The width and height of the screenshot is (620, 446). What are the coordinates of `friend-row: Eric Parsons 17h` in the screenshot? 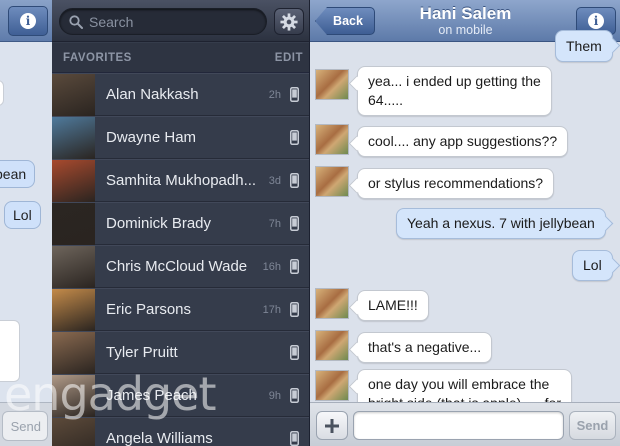 It's located at (180, 309).